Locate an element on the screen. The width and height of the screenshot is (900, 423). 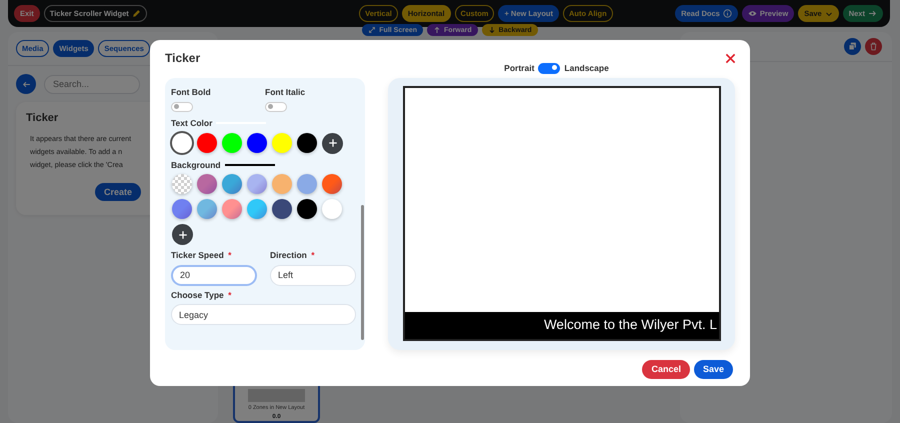
field-label: Font Bold is located at coordinates (191, 92).